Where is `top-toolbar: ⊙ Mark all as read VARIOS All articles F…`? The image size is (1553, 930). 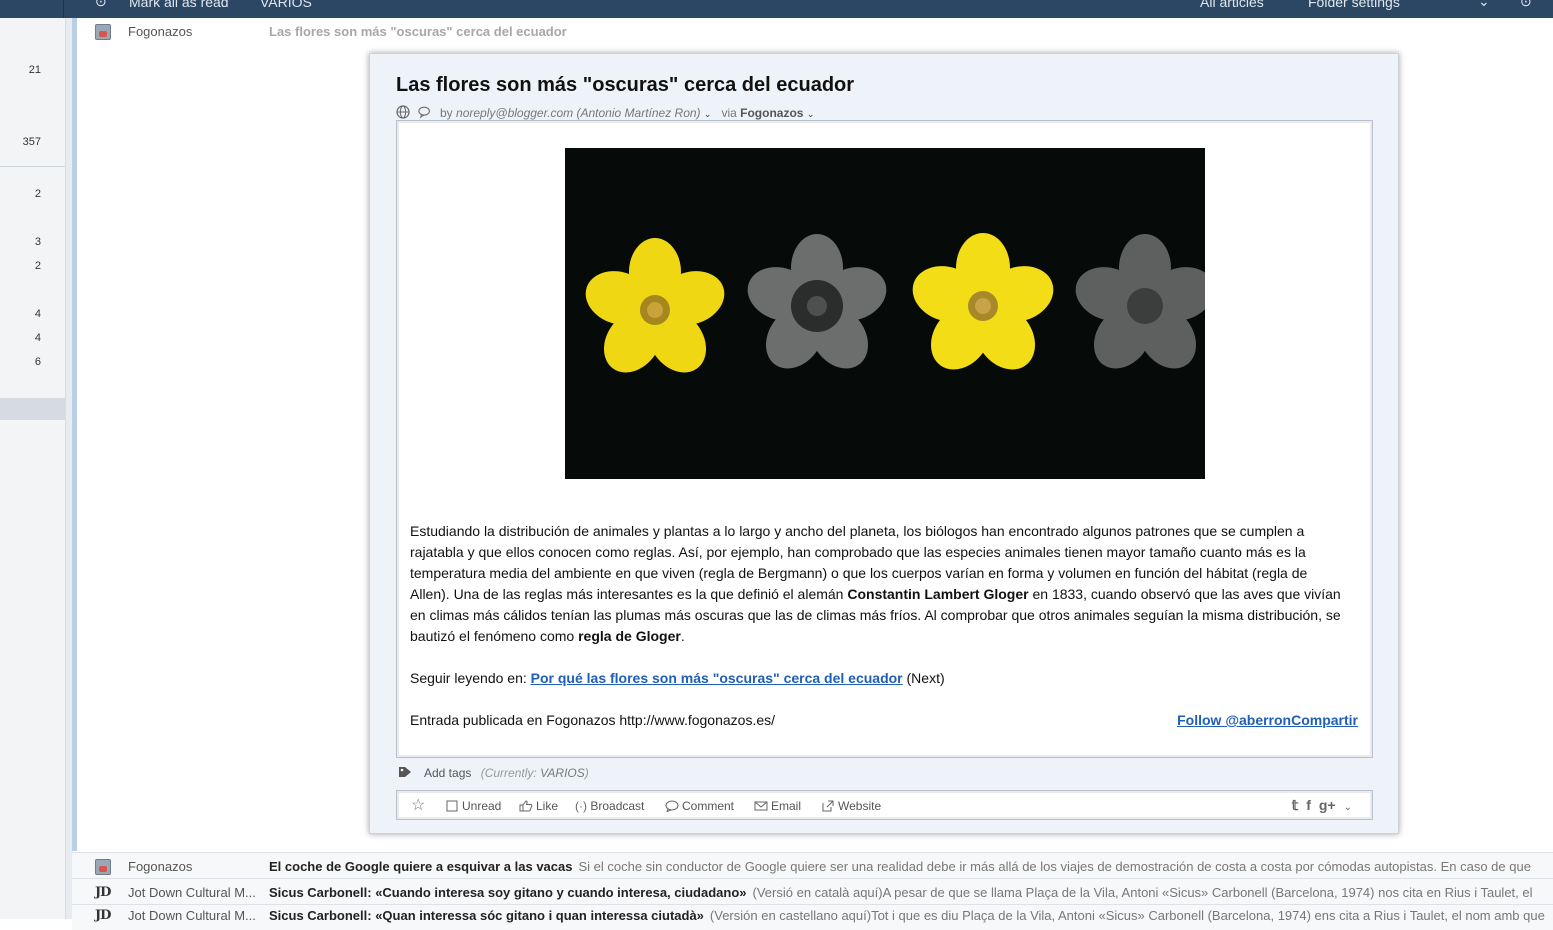 top-toolbar: ⊙ Mark all as read VARIOS All articles F… is located at coordinates (776, 9).